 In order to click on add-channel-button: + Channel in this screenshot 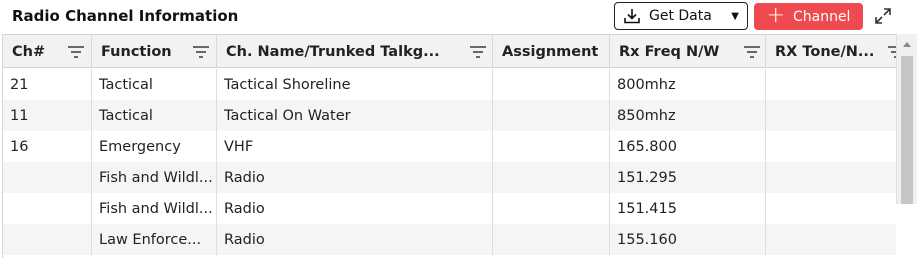, I will do `click(808, 16)`.